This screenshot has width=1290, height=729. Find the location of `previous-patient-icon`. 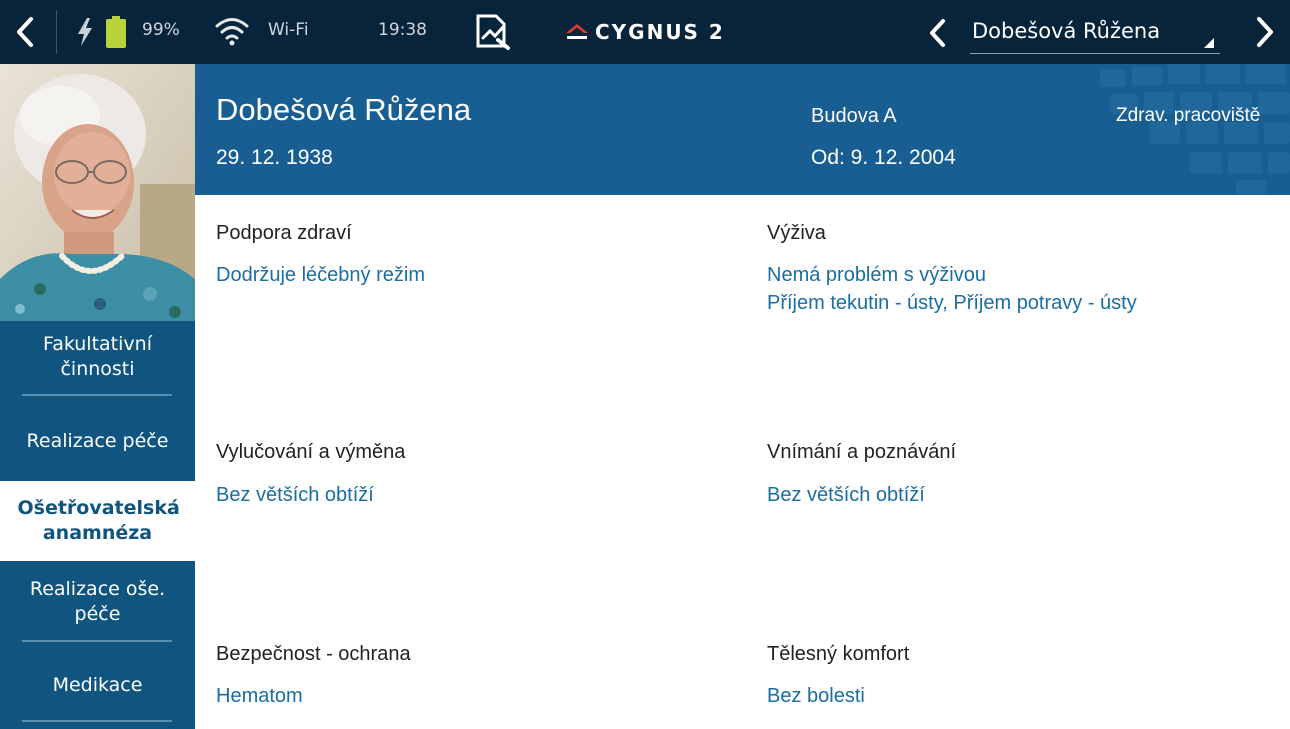

previous-patient-icon is located at coordinates (938, 33).